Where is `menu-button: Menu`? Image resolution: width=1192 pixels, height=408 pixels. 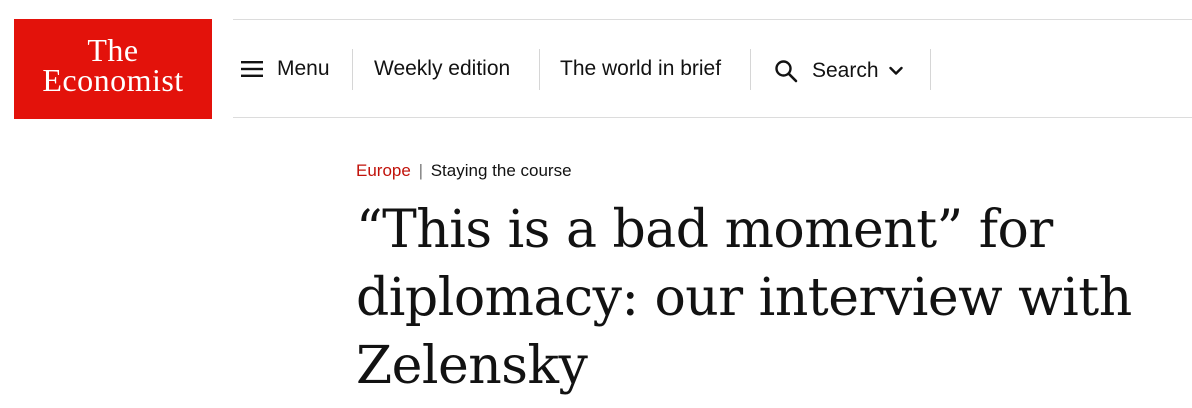 menu-button: Menu is located at coordinates (285, 69).